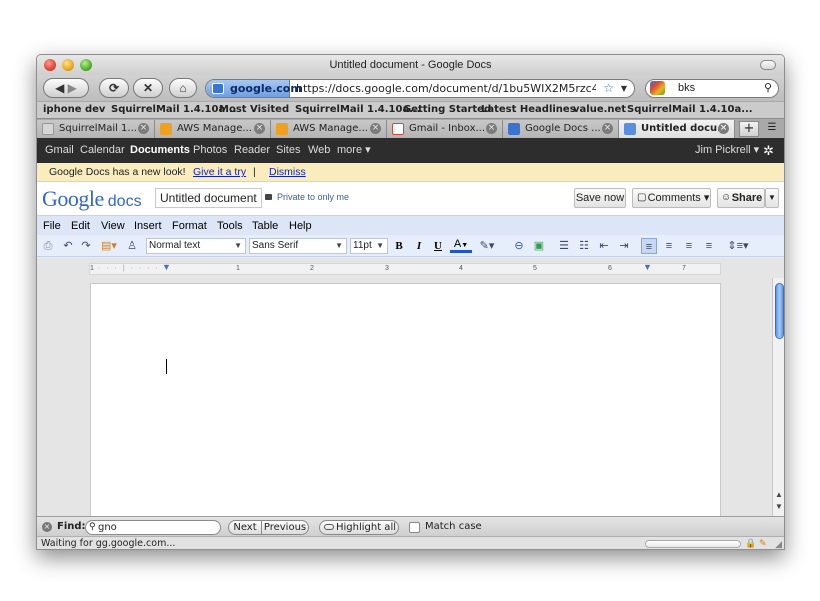 Image resolution: width=820 pixels, height=601 pixels. Describe the element at coordinates (219, 172) in the screenshot. I see `give-it-a-try-link: Give it a try` at that location.